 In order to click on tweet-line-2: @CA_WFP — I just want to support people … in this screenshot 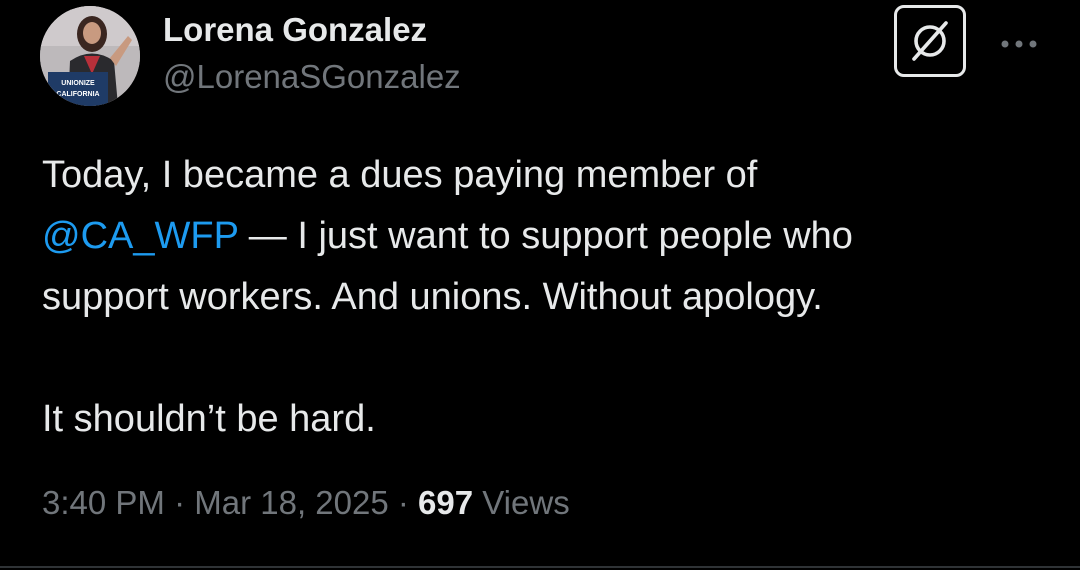, I will do `click(542, 236)`.